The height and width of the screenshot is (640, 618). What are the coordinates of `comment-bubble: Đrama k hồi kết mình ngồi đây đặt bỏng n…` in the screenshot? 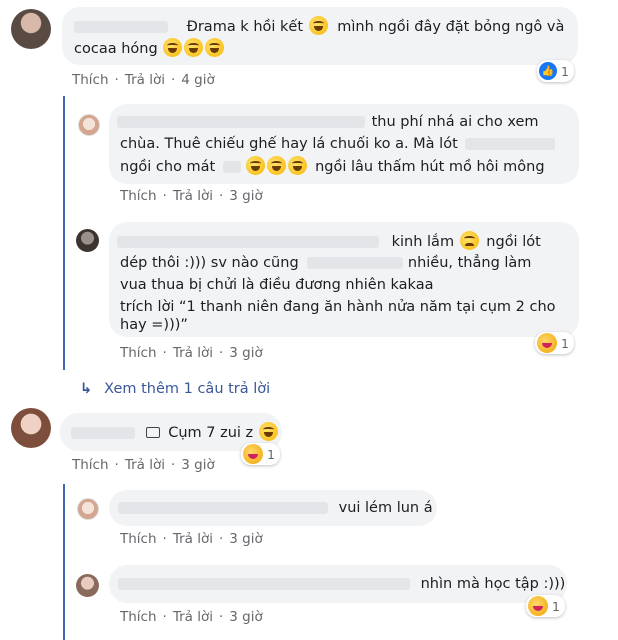 It's located at (320, 36).